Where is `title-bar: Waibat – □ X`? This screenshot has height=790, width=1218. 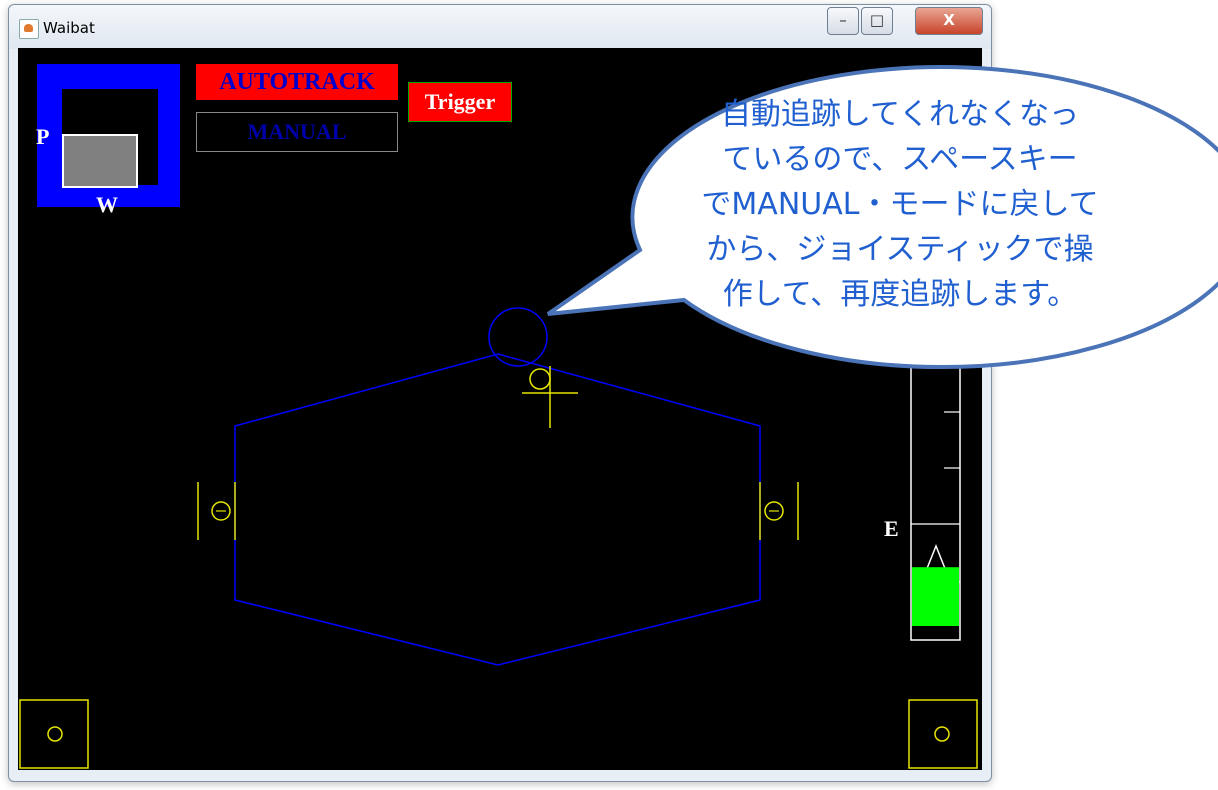 title-bar: Waibat – □ X is located at coordinates (500, 27).